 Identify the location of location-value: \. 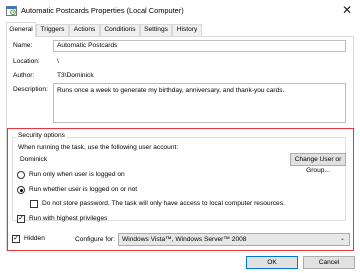
(58, 61).